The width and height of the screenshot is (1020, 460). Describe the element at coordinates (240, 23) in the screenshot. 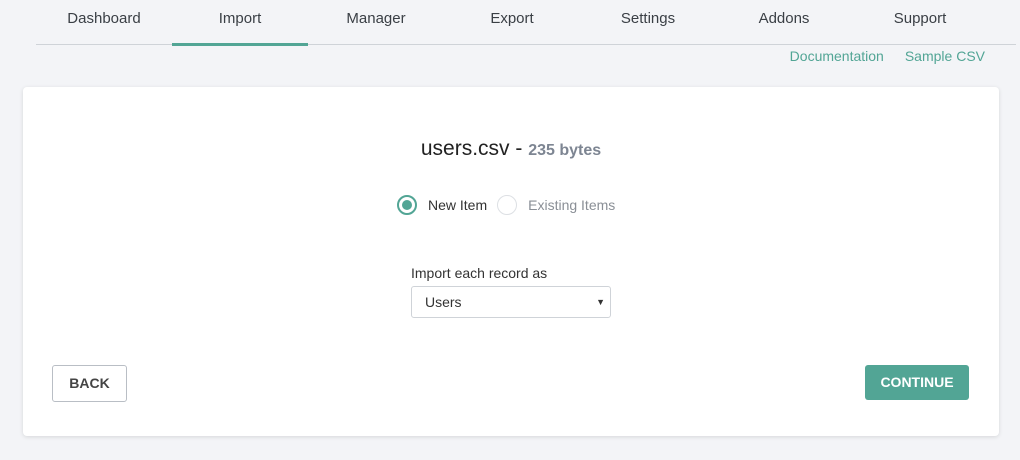

I see `tab-import: Import` at that location.